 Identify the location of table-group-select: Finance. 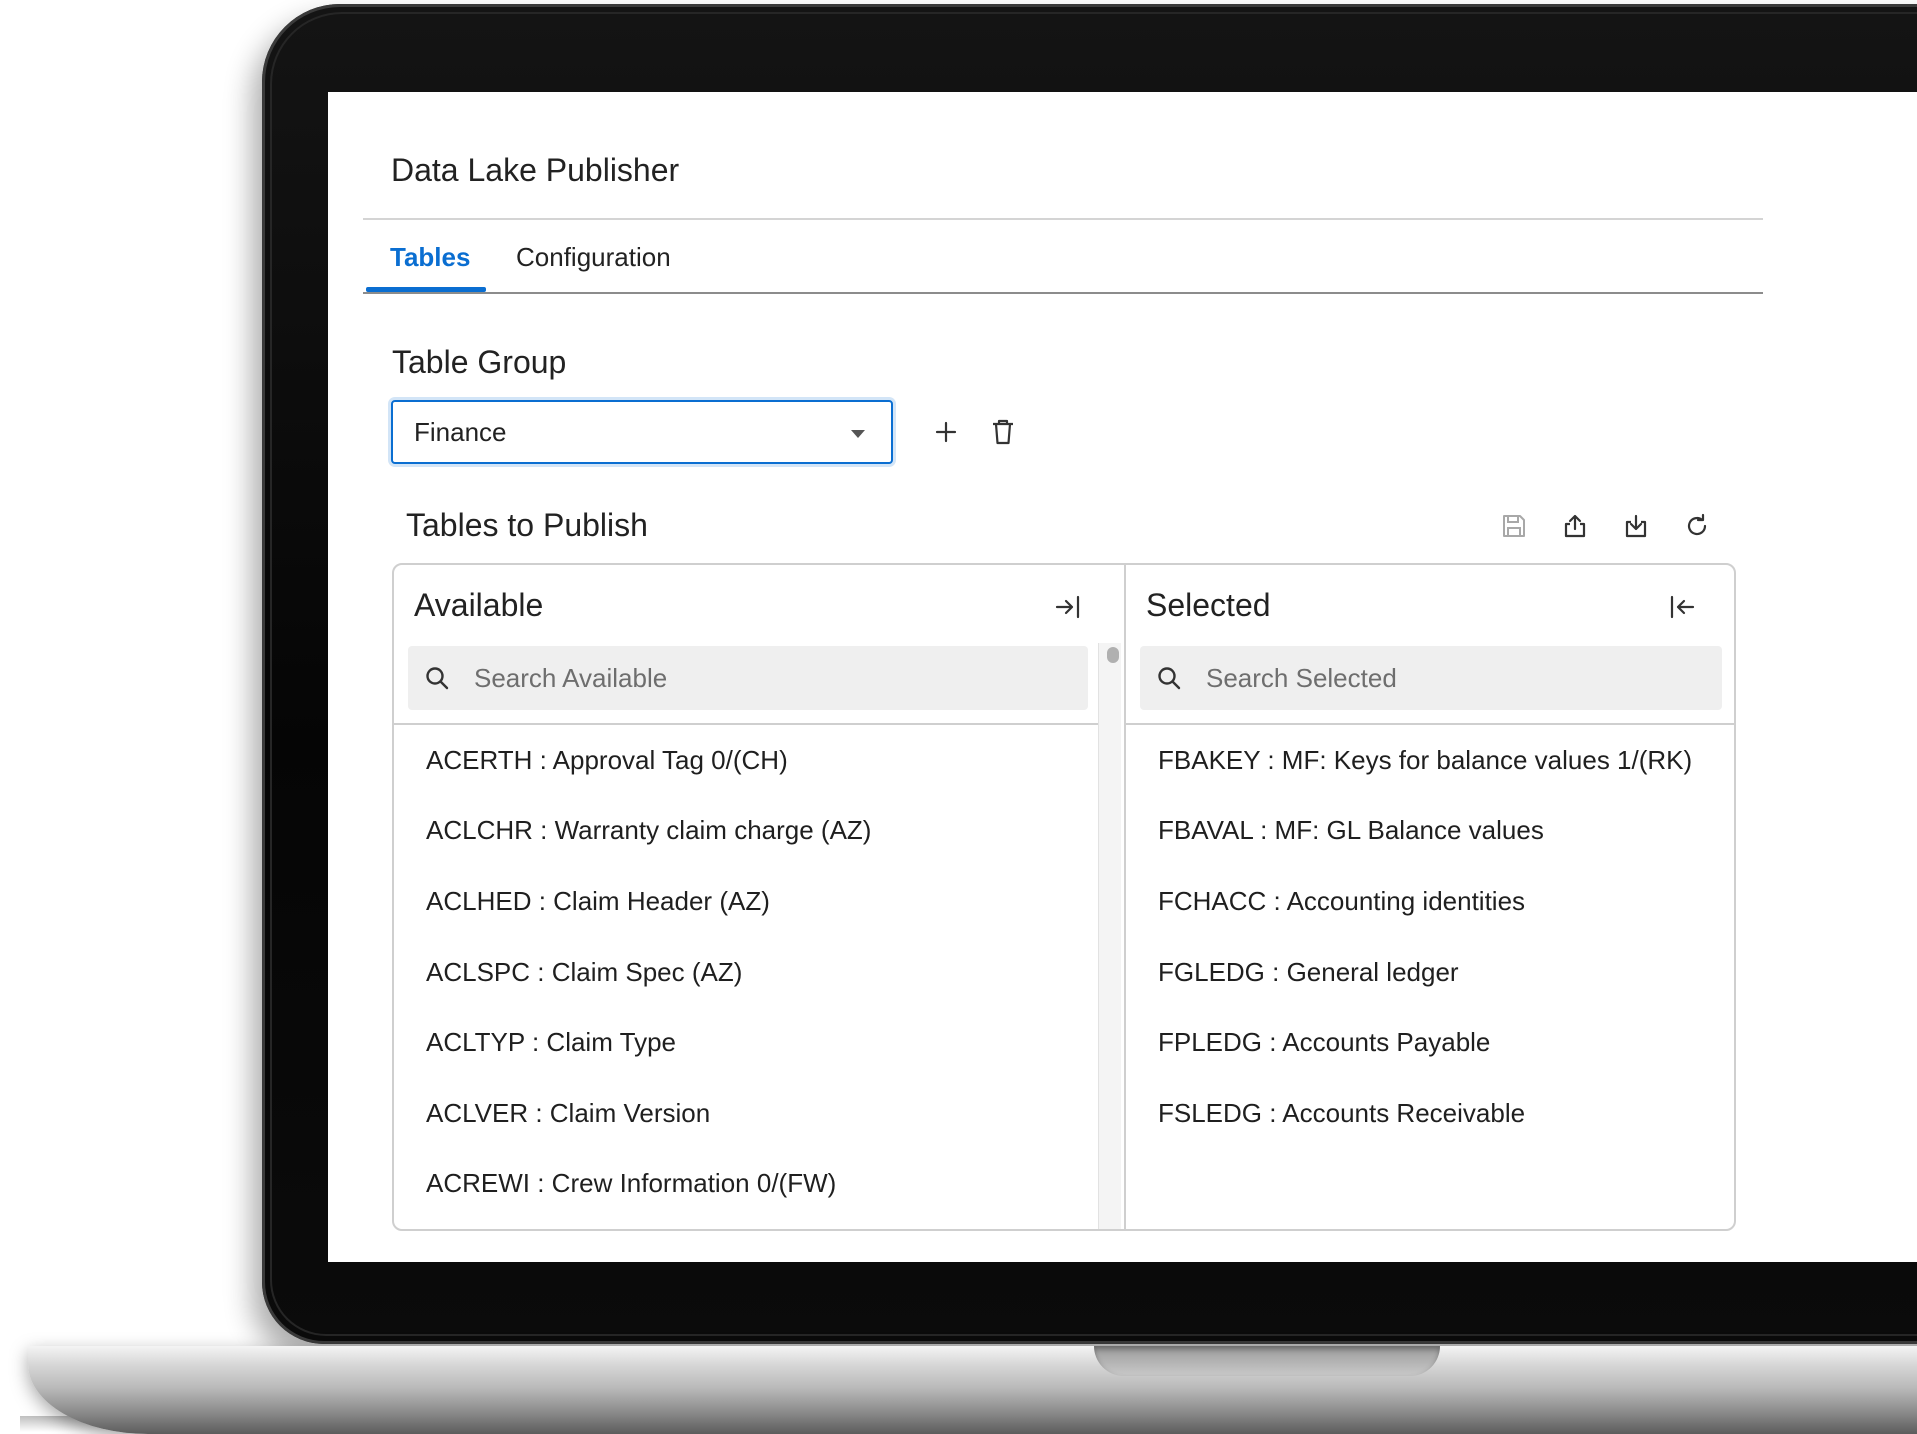
(642, 432).